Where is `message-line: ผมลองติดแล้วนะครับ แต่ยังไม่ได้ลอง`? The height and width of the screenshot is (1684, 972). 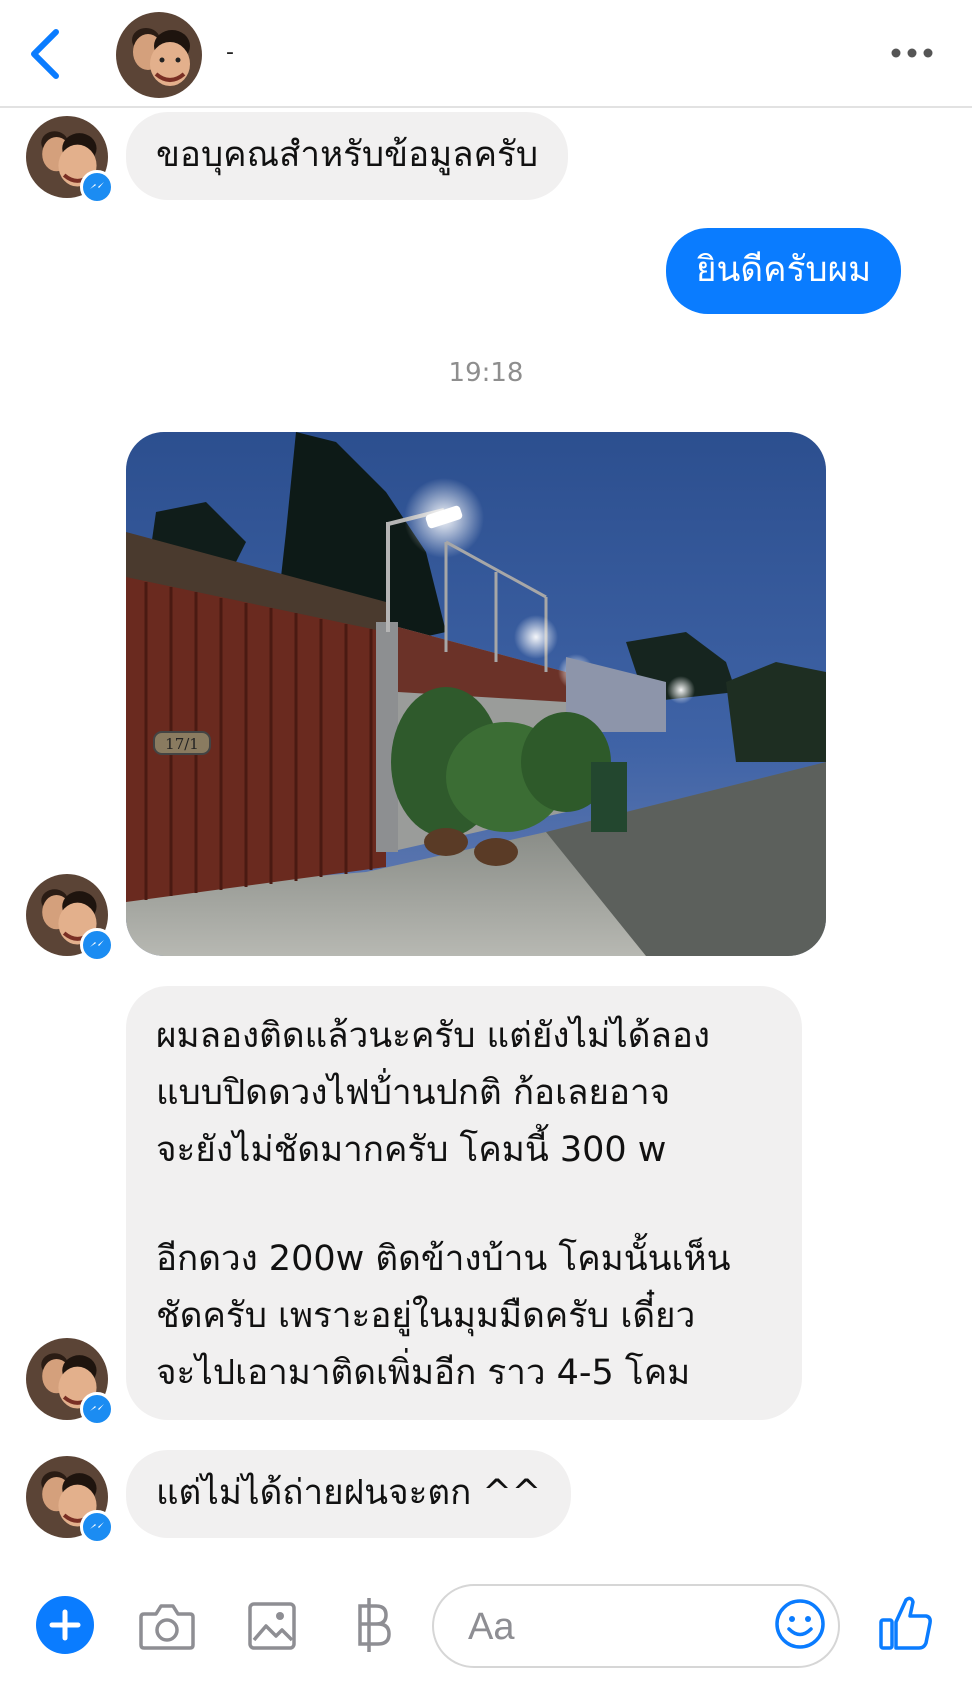 message-line: ผมลองติดแล้วนะครับ แต่ยังไม่ได้ลอง is located at coordinates (433, 1036).